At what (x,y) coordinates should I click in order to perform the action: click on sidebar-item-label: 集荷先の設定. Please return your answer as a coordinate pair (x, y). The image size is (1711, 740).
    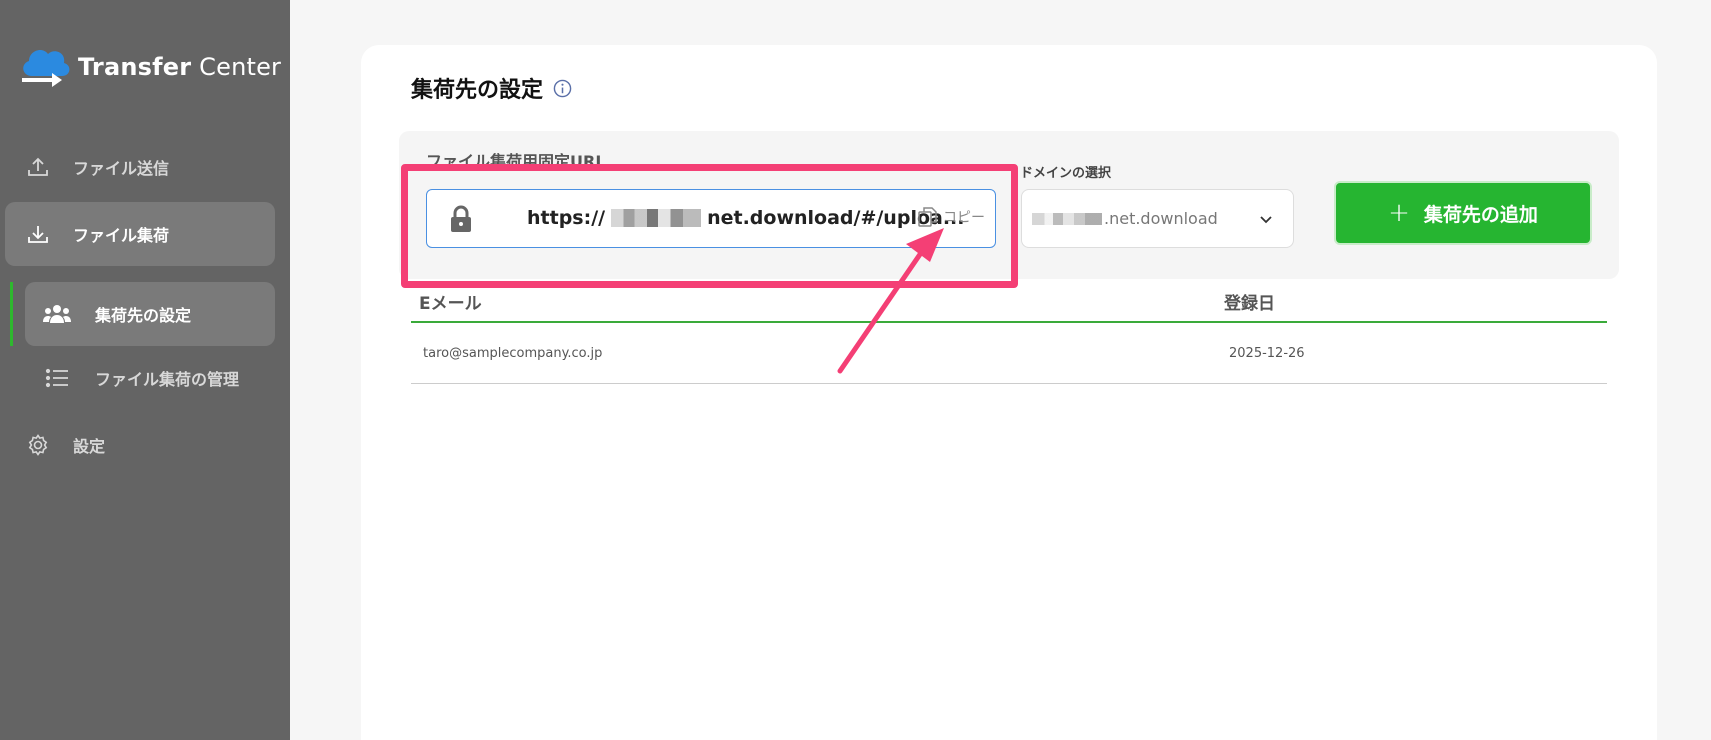
    Looking at the image, I should click on (143, 315).